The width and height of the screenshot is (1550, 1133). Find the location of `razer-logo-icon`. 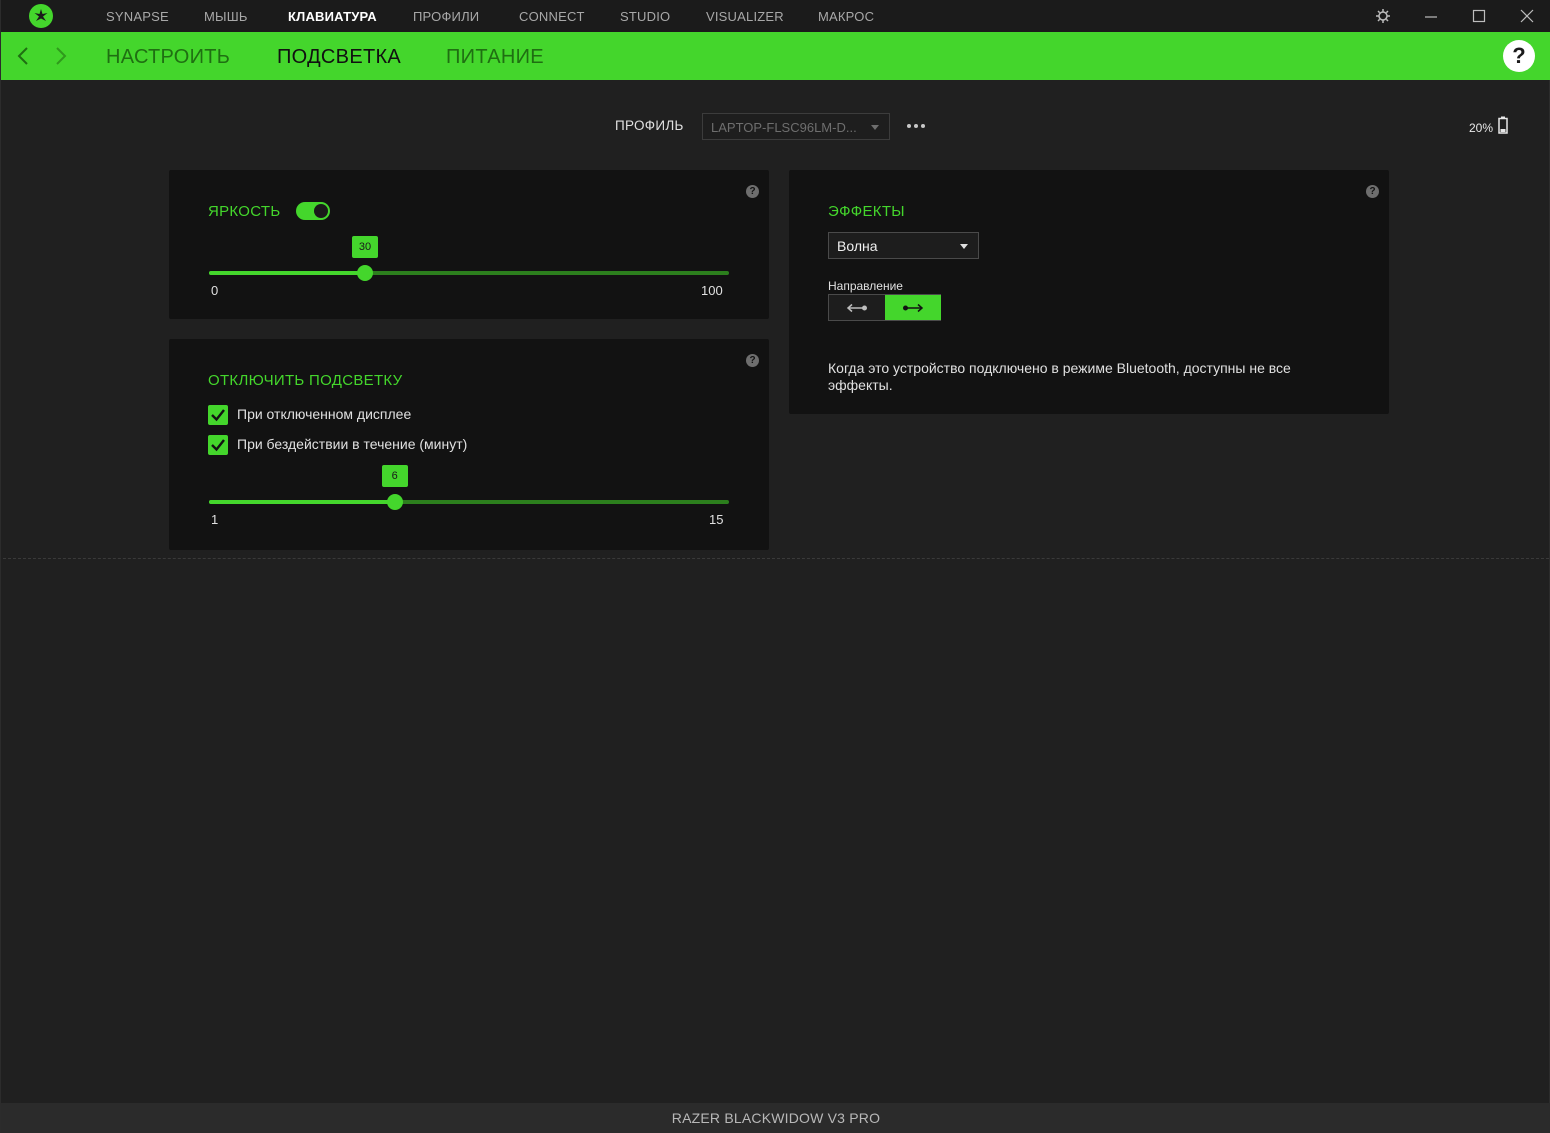

razer-logo-icon is located at coordinates (41, 16).